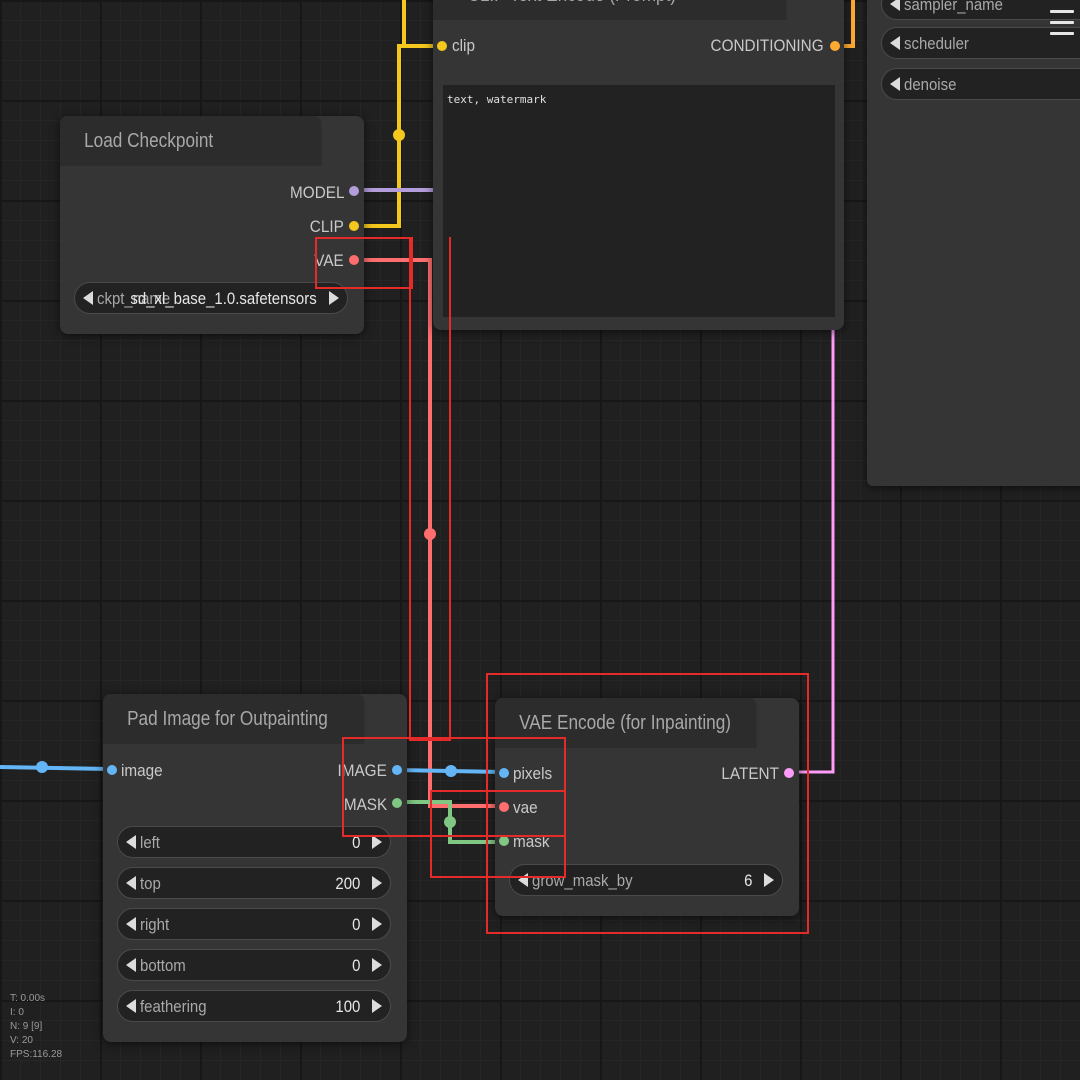  I want to click on load-checkpoint-title: Load Checkpoint, so click(191, 141).